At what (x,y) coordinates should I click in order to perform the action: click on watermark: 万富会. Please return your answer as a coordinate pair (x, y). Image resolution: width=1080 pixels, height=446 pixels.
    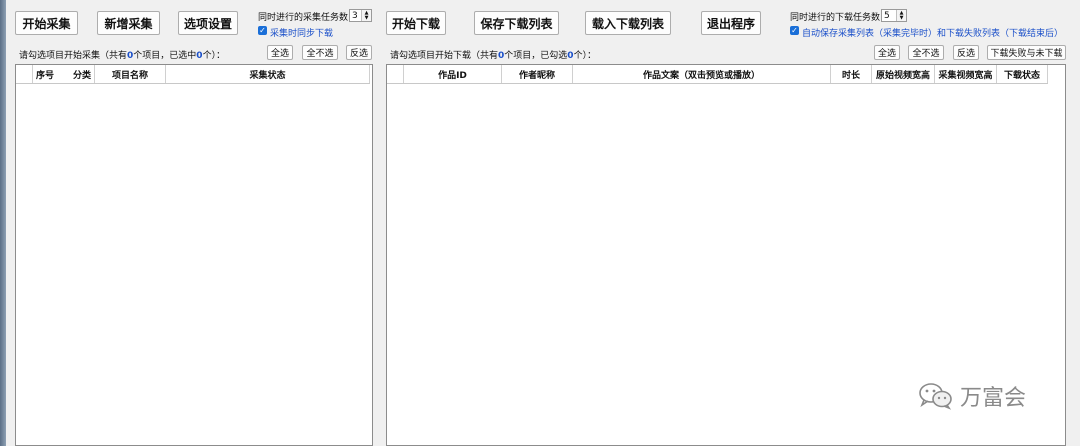
    Looking at the image, I should click on (972, 396).